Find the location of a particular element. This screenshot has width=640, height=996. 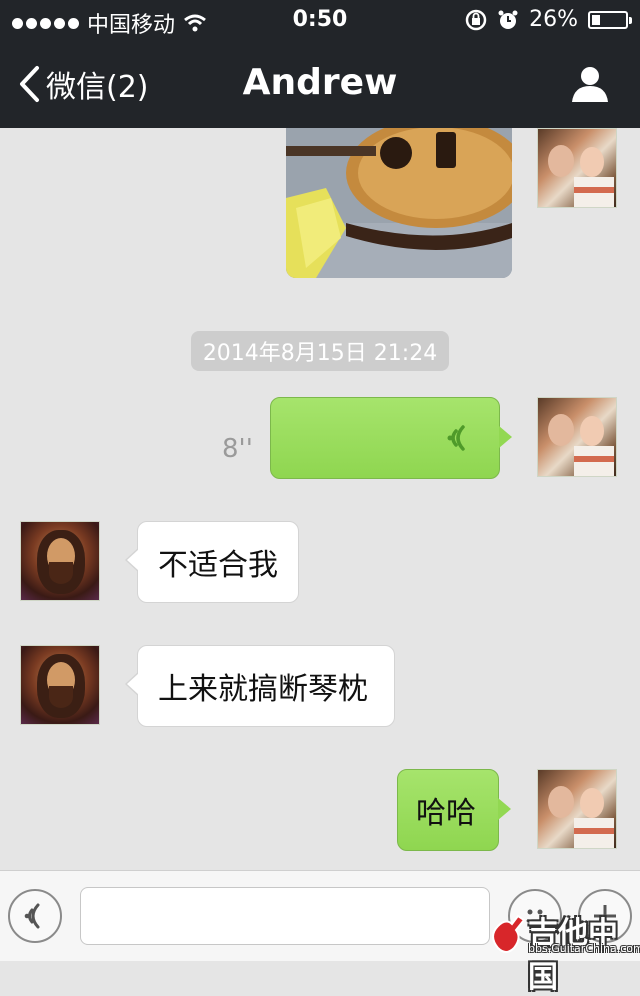

alarm-icon is located at coordinates (508, 19).